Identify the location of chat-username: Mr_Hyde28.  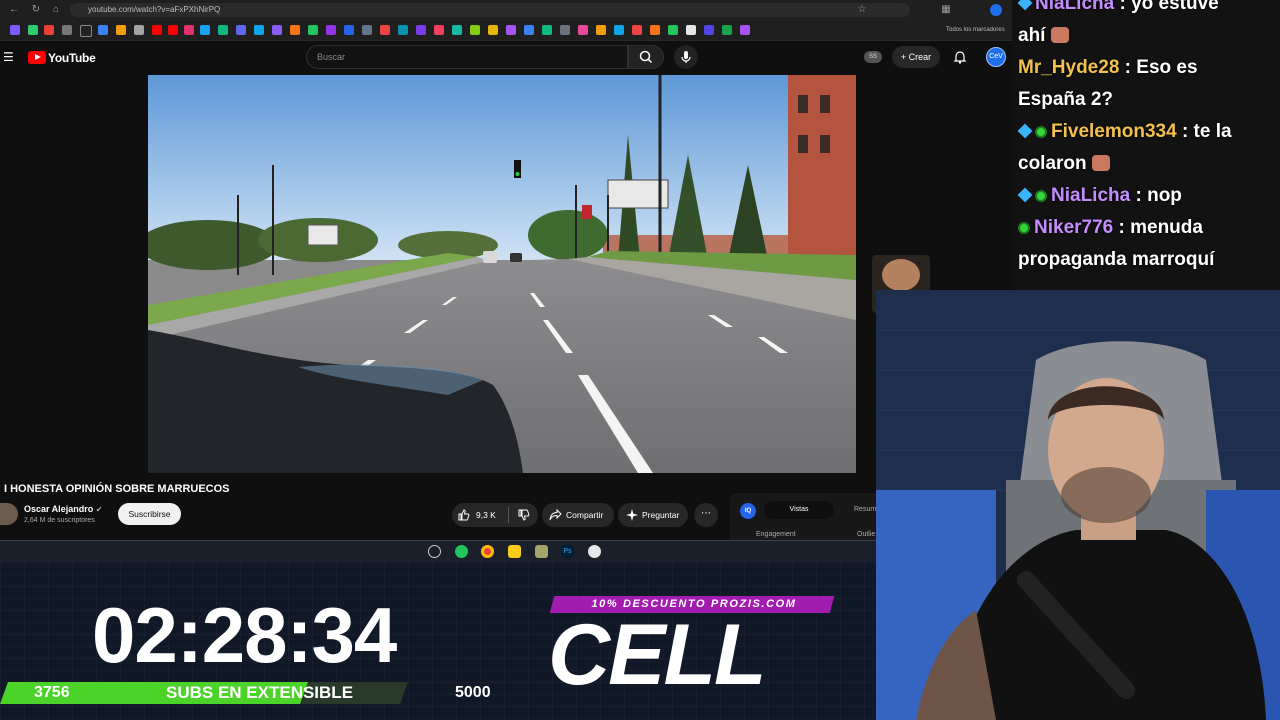
(1068, 67).